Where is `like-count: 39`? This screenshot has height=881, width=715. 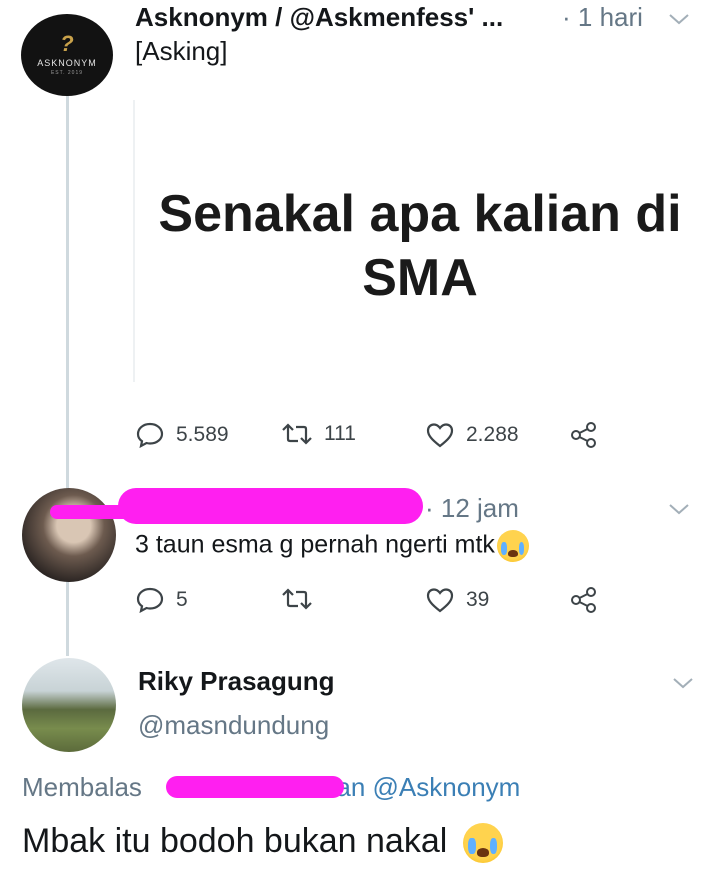 like-count: 39 is located at coordinates (478, 599).